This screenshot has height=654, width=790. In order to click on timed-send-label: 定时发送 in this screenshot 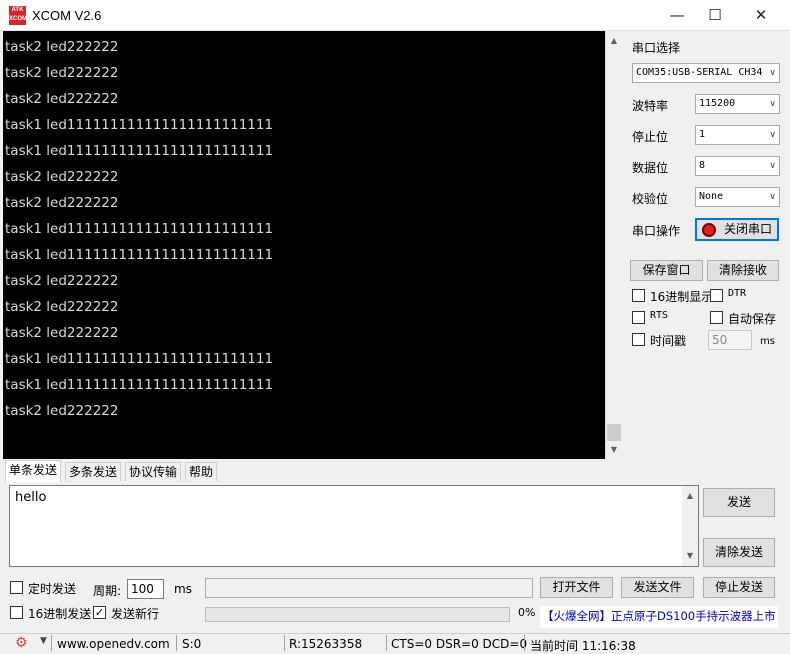, I will do `click(52, 589)`.